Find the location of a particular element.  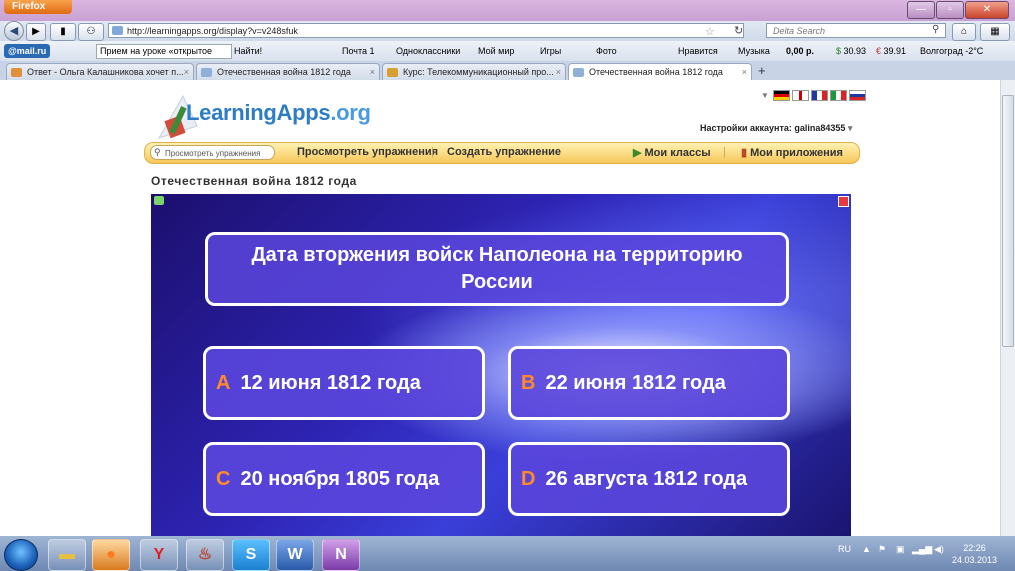

flag-fr-icon is located at coordinates (819, 95).